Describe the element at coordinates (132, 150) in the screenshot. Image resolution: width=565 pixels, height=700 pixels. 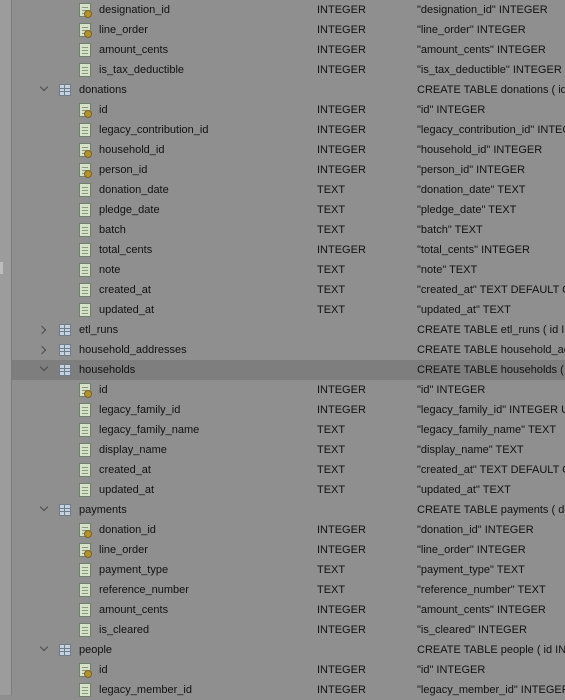
I see `column-name: household_id` at that location.